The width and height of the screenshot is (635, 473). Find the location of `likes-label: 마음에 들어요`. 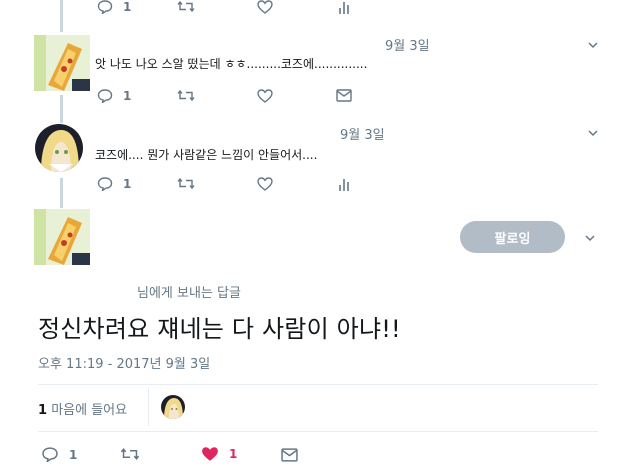

likes-label: 마음에 들어요 is located at coordinates (89, 410).